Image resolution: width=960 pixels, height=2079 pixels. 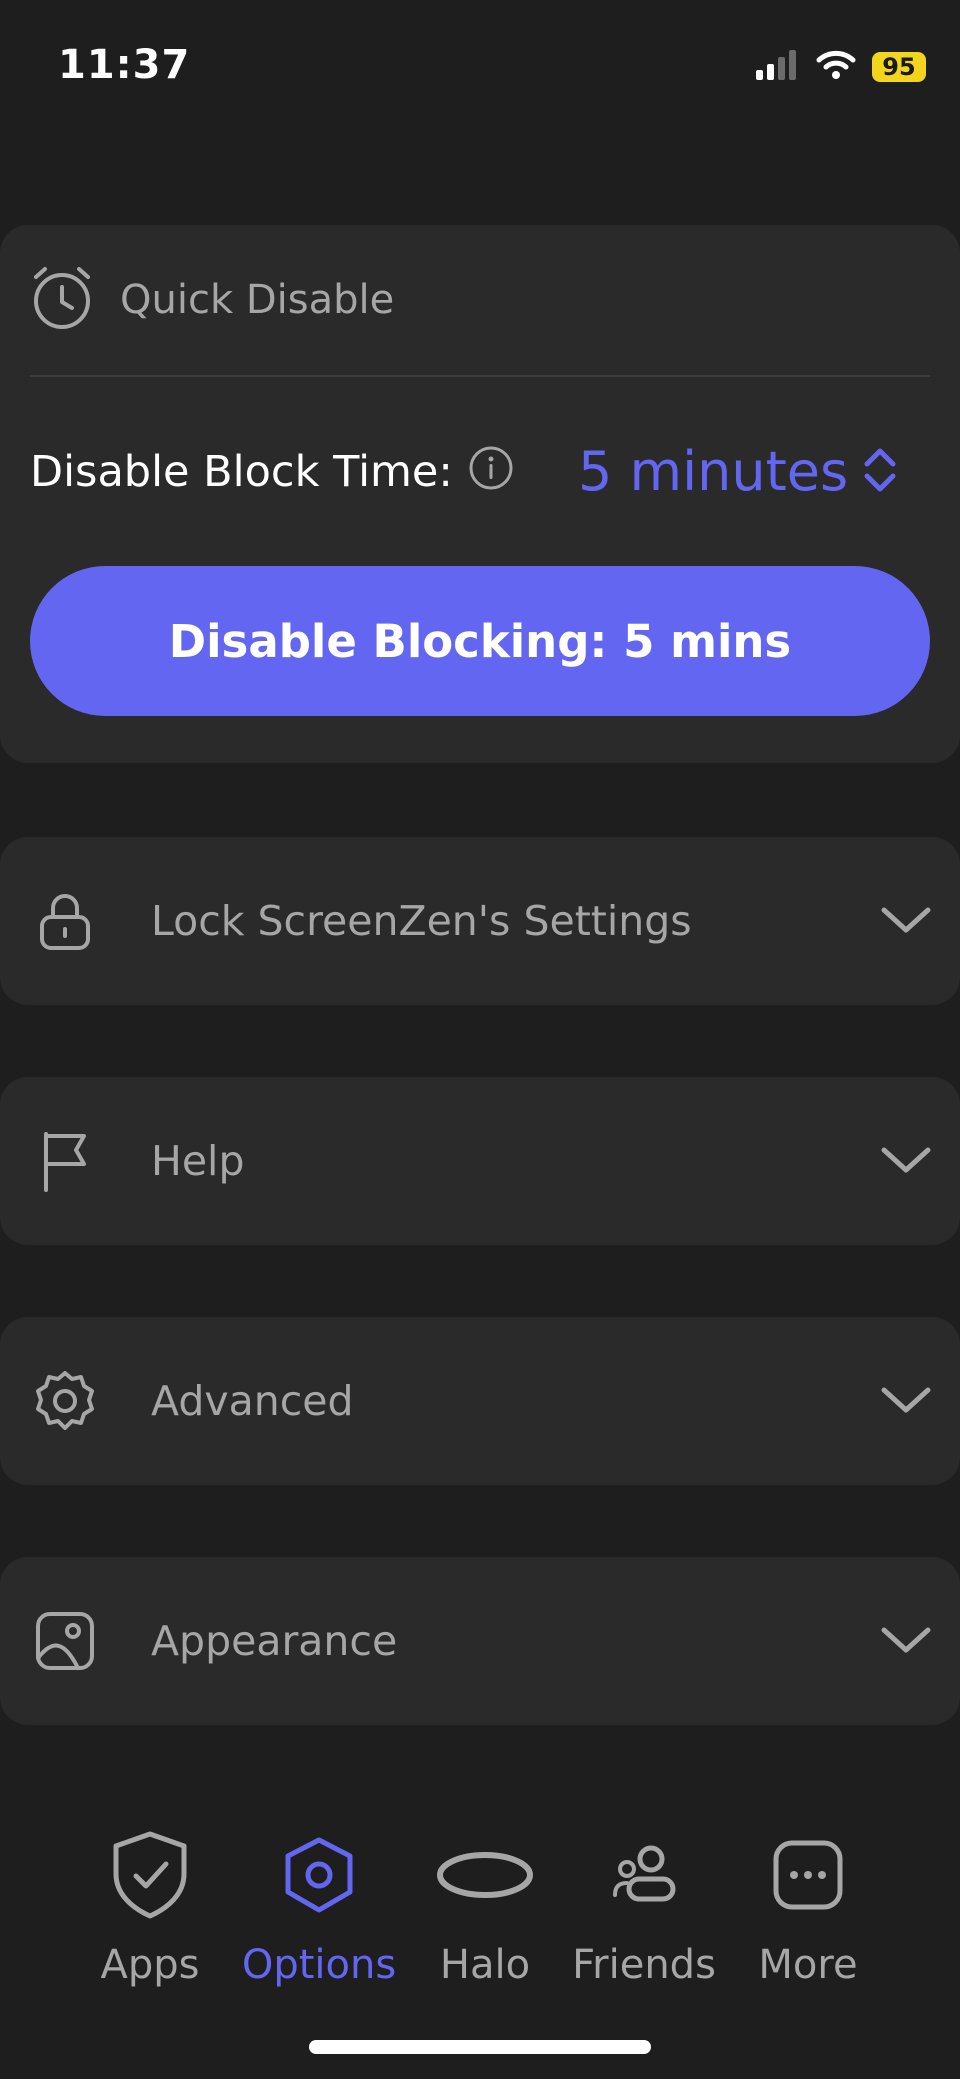 What do you see at coordinates (480, 1641) in the screenshot?
I see `appearance-section: Appearance` at bounding box center [480, 1641].